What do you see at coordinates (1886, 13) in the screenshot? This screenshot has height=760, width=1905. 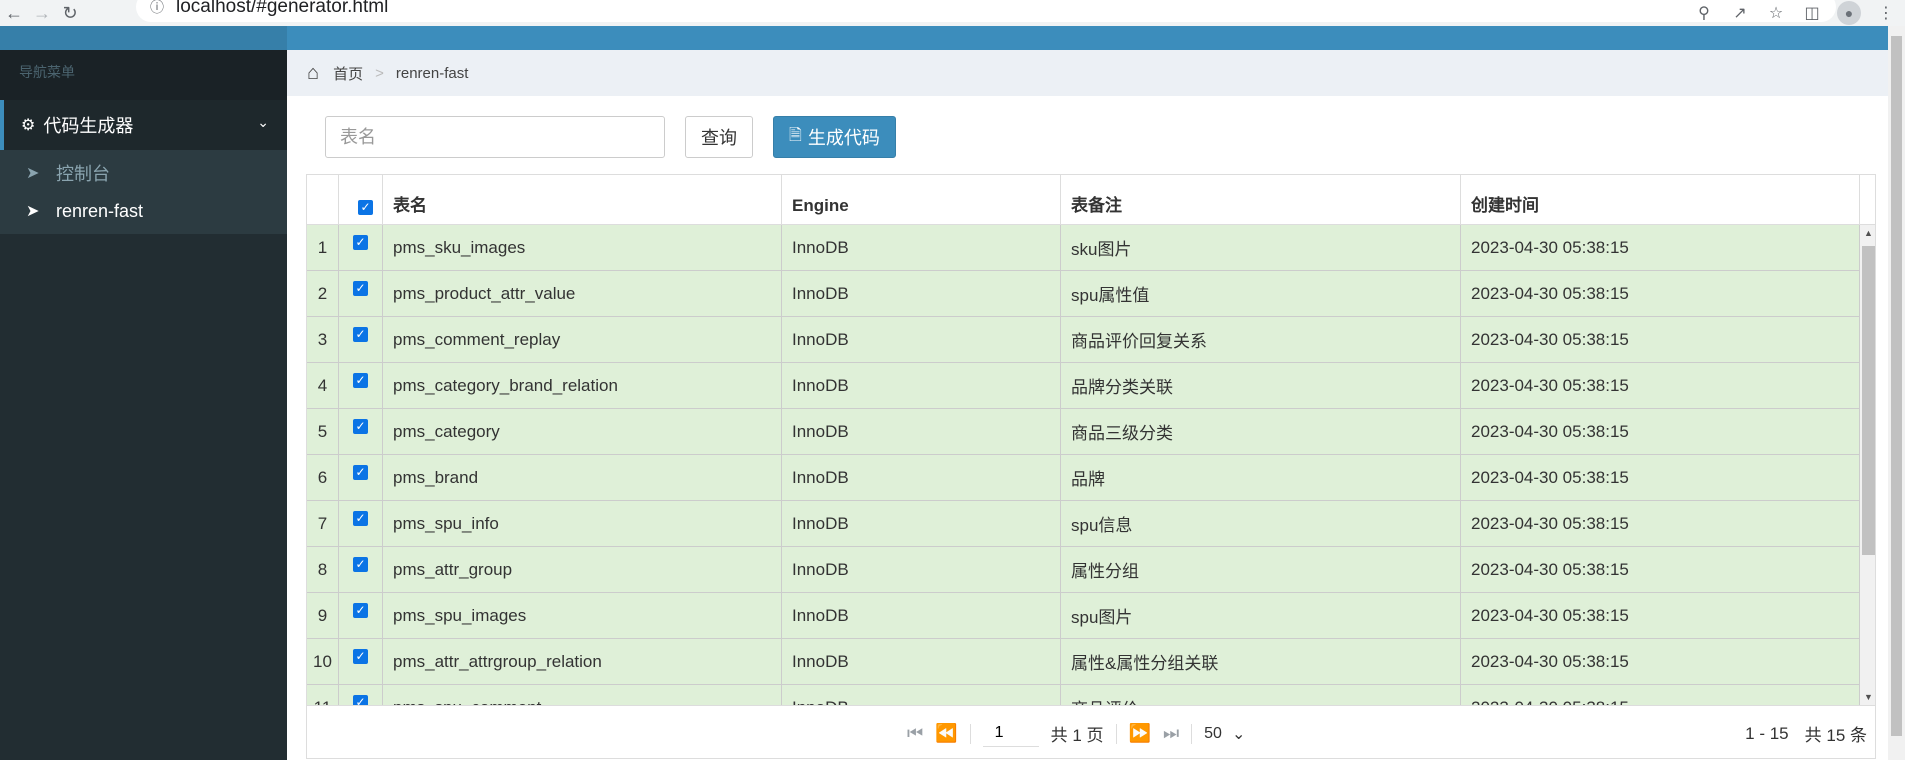 I see `more-icon: ⋮` at bounding box center [1886, 13].